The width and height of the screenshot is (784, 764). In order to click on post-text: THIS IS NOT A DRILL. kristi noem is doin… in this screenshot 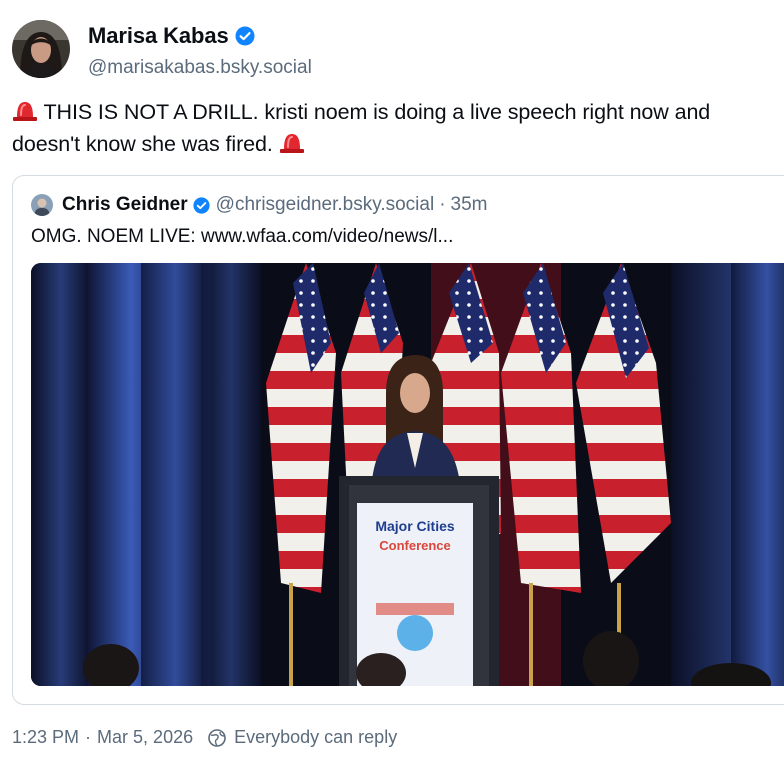, I will do `click(397, 128)`.